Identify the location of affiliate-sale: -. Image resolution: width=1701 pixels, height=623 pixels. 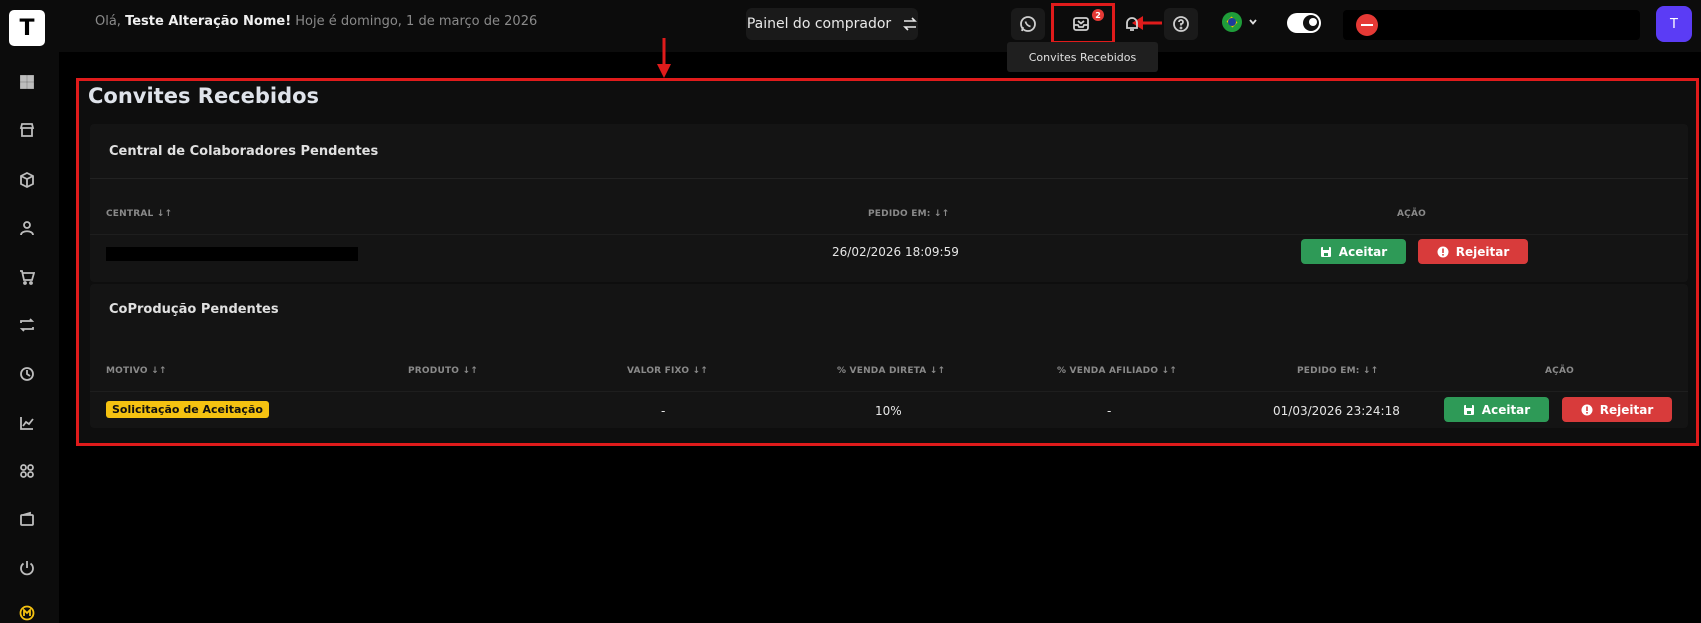
(1109, 411).